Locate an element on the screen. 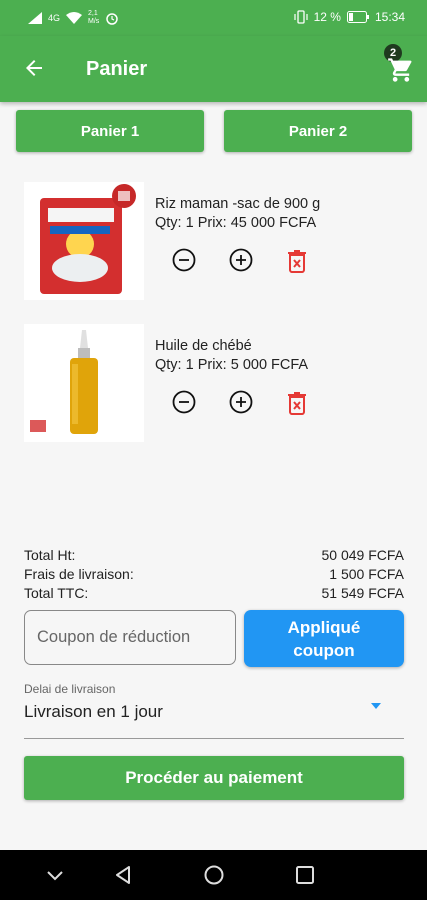  apply-coupon-button: Appliqué coupon is located at coordinates (324, 638).